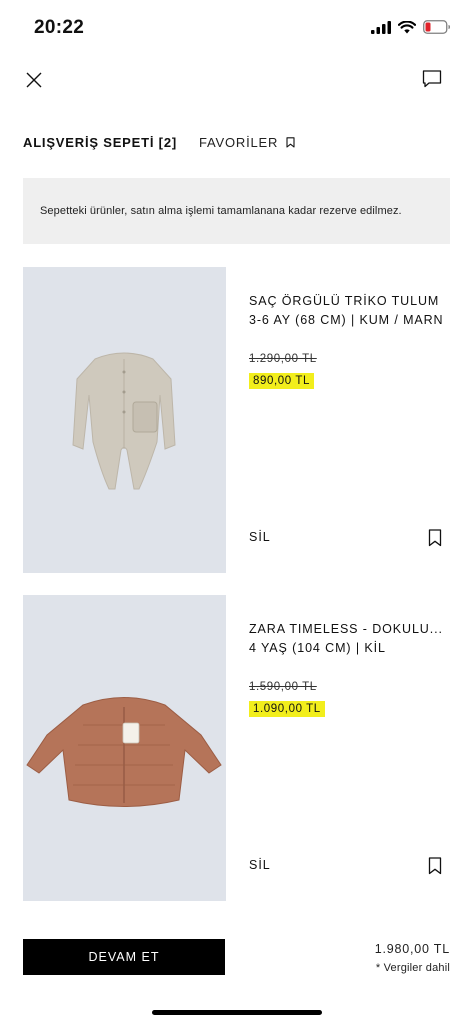 This screenshot has width=473, height=1024. I want to click on tab-cart: ALIŞVERİŞ SEPETİ [2], so click(100, 142).